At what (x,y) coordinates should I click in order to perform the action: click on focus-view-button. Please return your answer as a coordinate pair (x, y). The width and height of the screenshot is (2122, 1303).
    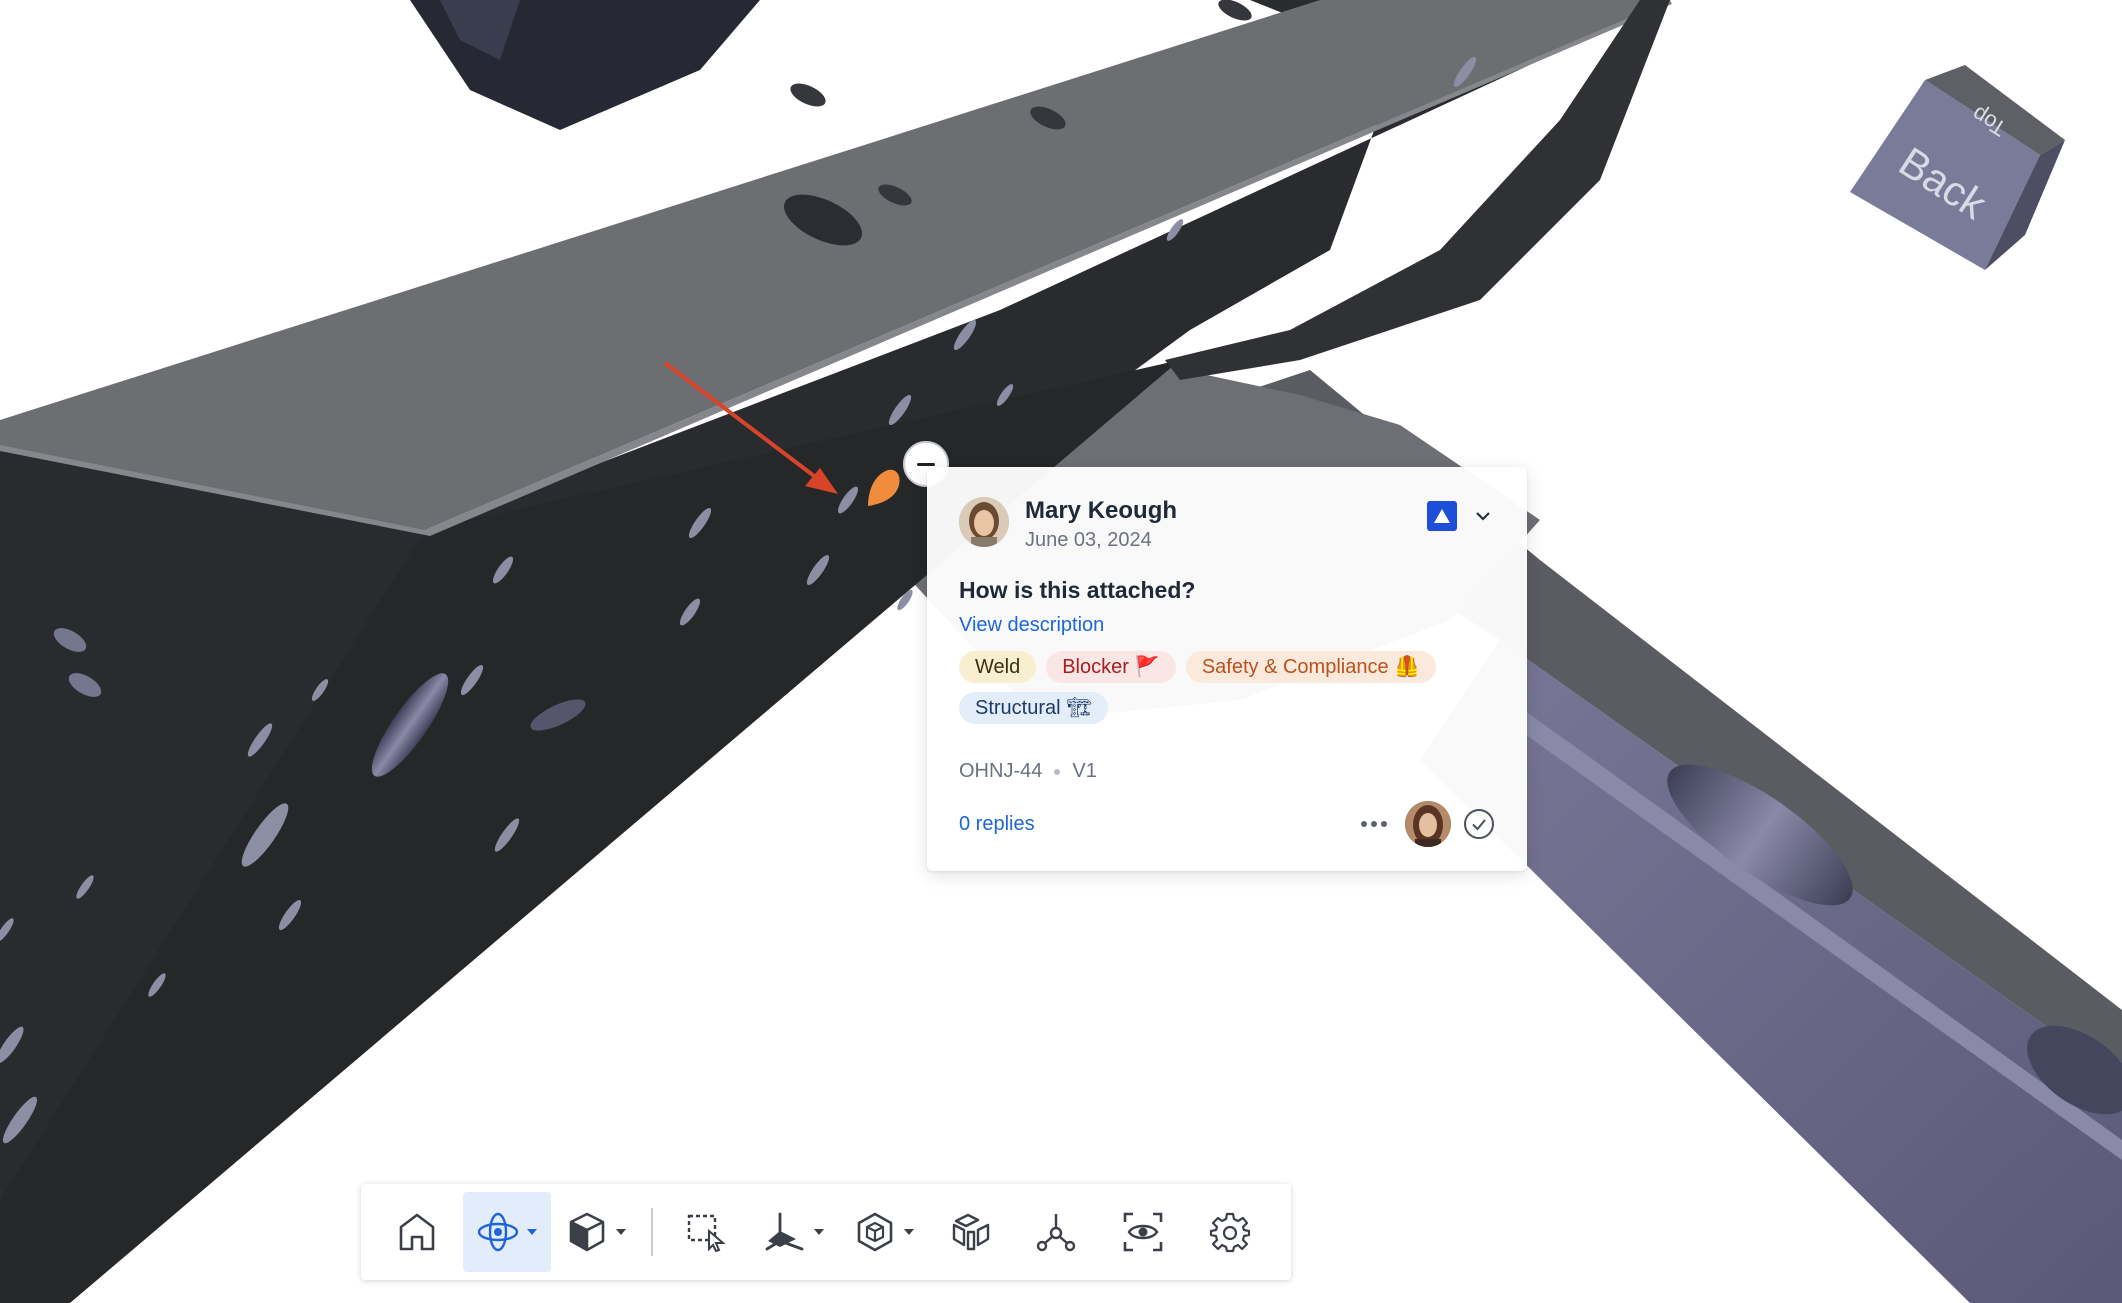
    Looking at the image, I should click on (1143, 1232).